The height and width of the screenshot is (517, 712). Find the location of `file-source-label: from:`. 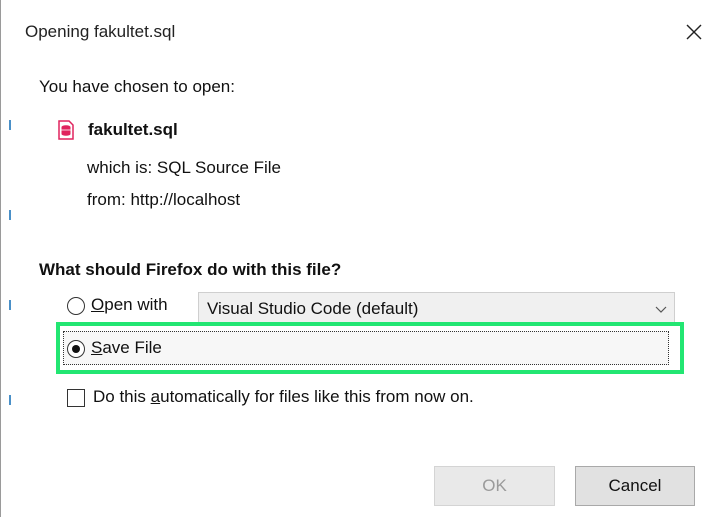

file-source-label: from: is located at coordinates (106, 199).